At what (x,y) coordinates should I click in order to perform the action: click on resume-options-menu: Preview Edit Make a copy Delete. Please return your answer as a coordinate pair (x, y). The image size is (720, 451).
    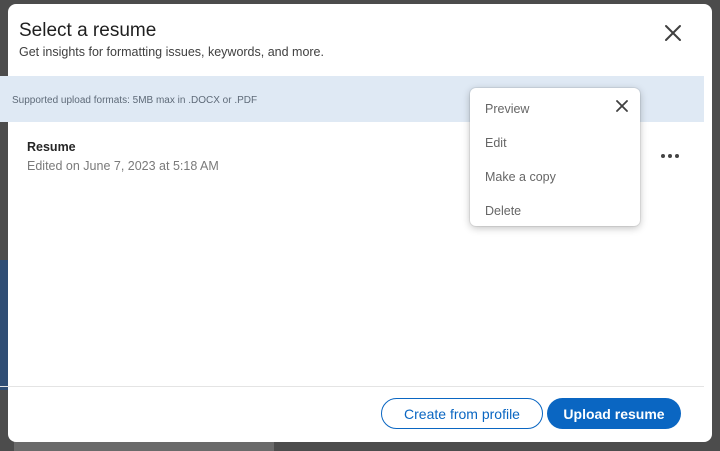
    Looking at the image, I should click on (555, 157).